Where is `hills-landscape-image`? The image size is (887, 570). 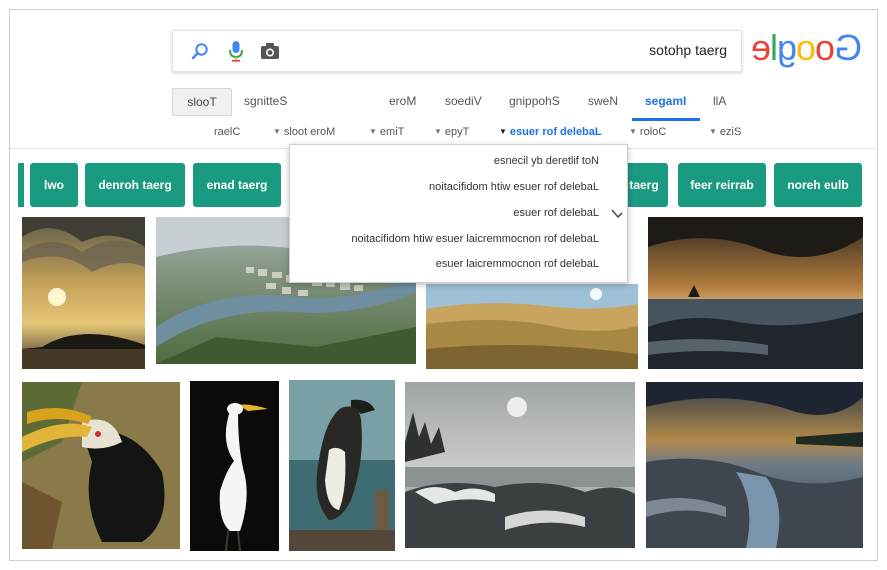
hills-landscape-image is located at coordinates (532, 326).